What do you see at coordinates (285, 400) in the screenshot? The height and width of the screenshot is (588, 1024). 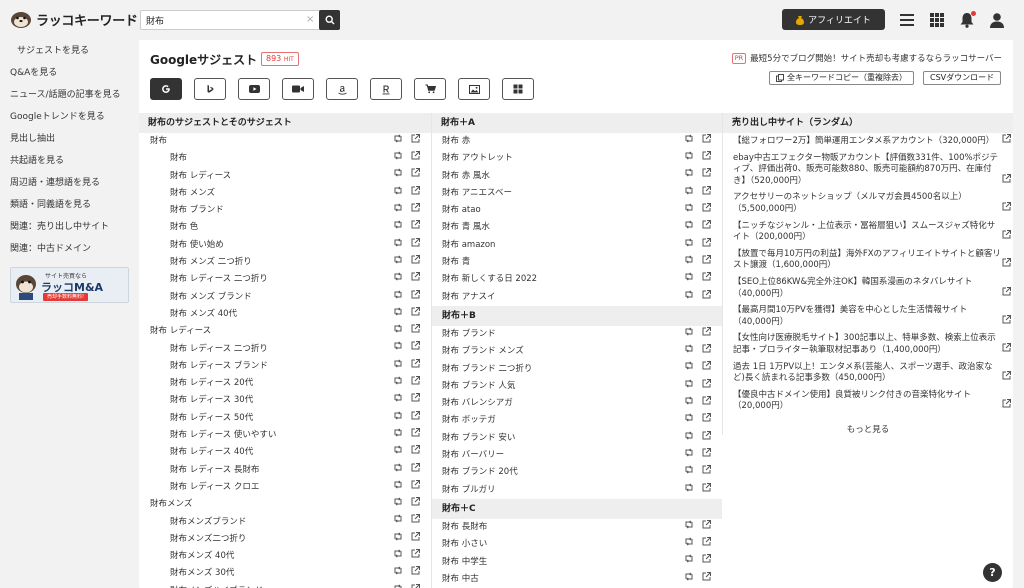 I see `keyword-row: 財布 レディース 30代` at bounding box center [285, 400].